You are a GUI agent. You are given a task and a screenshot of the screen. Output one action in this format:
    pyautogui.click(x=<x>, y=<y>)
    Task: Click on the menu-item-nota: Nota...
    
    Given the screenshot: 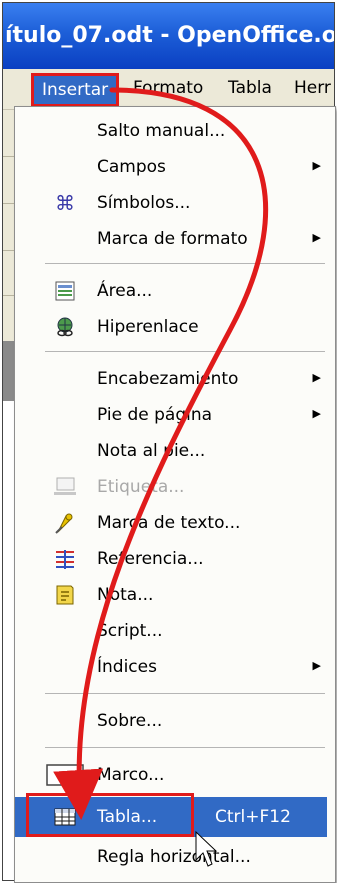 What is the action you would take?
    pyautogui.click(x=171, y=595)
    